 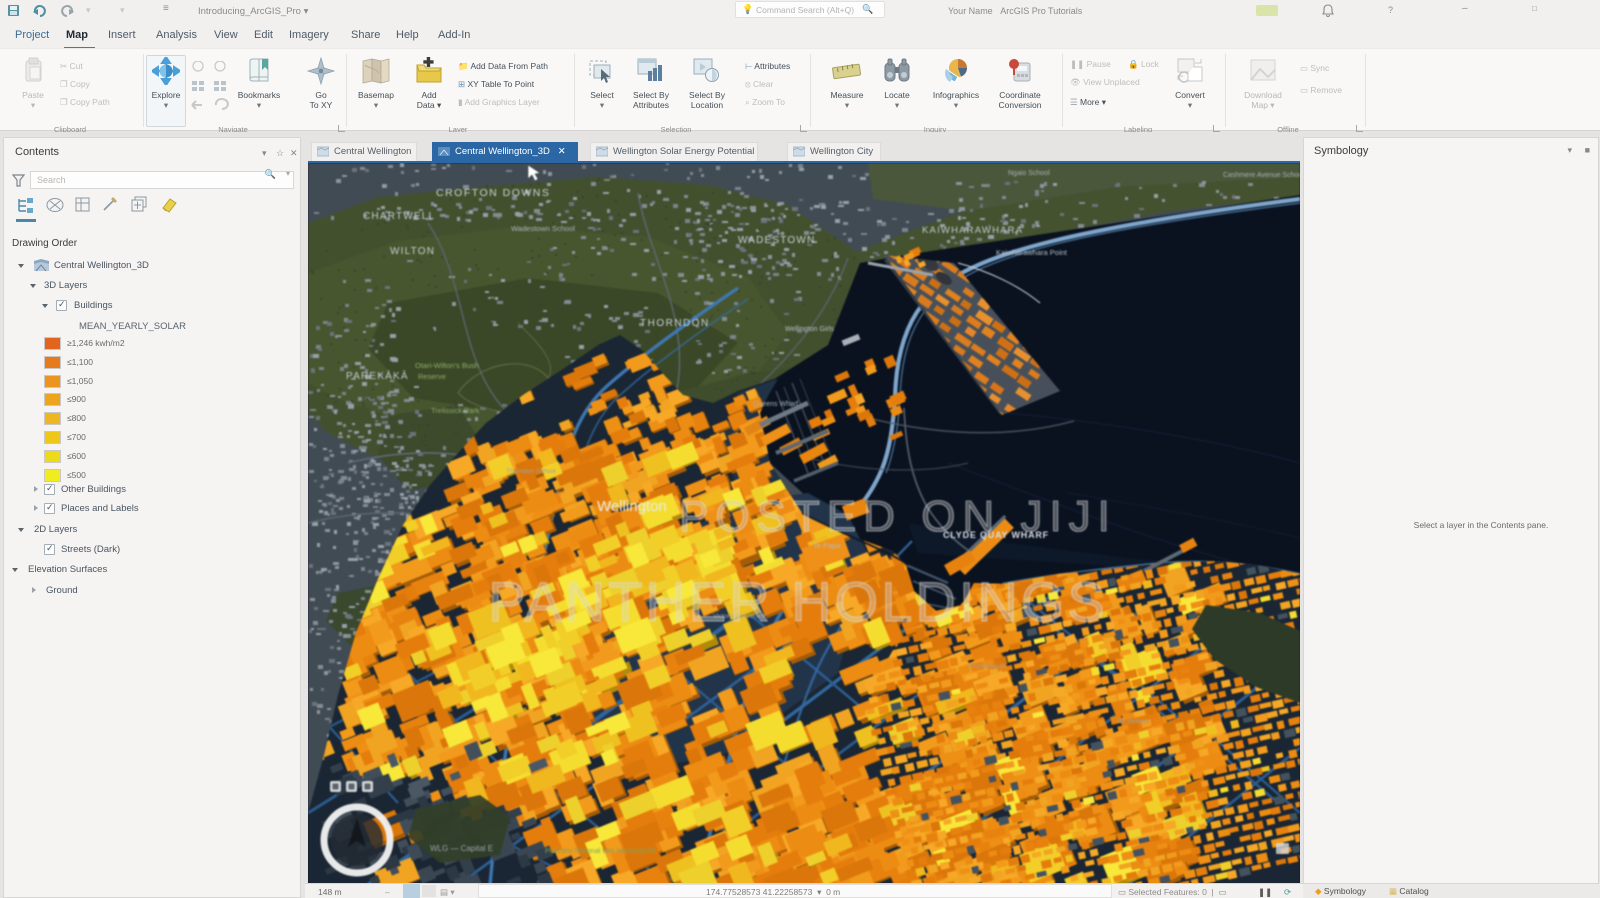 What do you see at coordinates (543, 228) in the screenshot?
I see `svg-text: Wadestown School` at bounding box center [543, 228].